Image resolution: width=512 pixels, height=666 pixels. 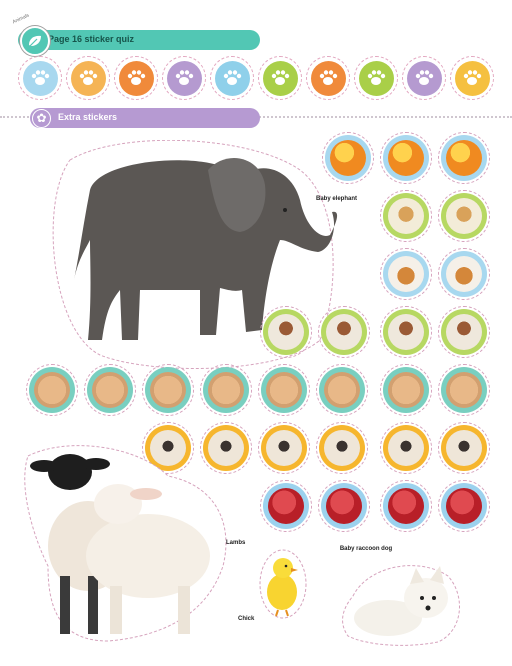 What do you see at coordinates (283, 584) in the screenshot?
I see `chick-sticker` at bounding box center [283, 584].